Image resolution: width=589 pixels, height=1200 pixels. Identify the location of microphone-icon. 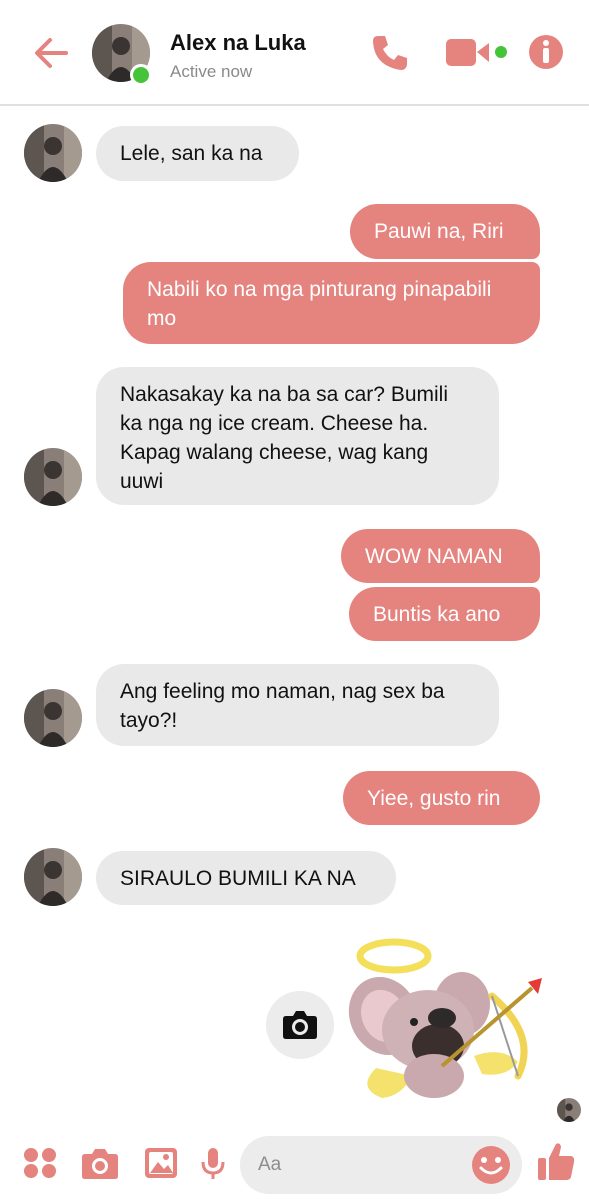
(213, 1163).